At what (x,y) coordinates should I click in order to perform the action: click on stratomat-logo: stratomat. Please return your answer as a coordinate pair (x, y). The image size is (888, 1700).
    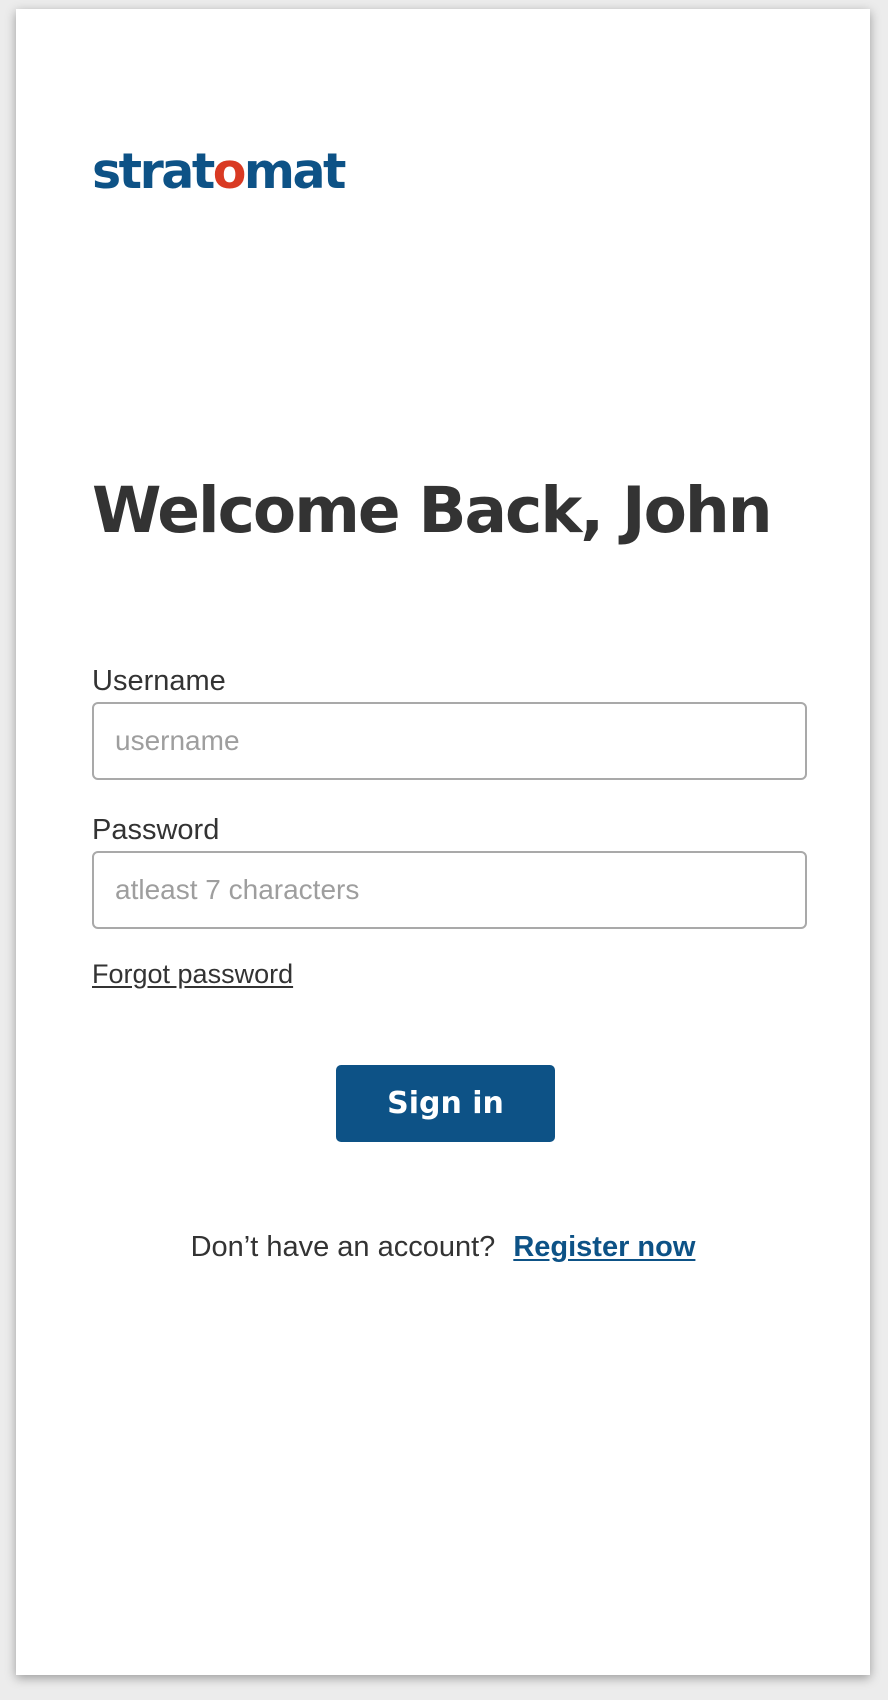
    Looking at the image, I should click on (219, 171).